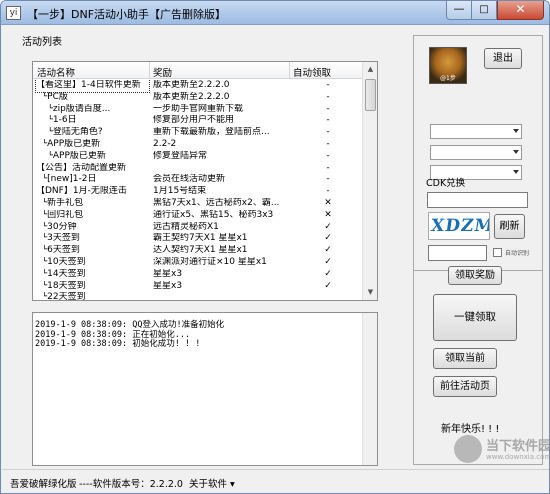 This screenshot has width=550, height=494. I want to click on activity-name-cell: └22天签到, so click(61, 296).